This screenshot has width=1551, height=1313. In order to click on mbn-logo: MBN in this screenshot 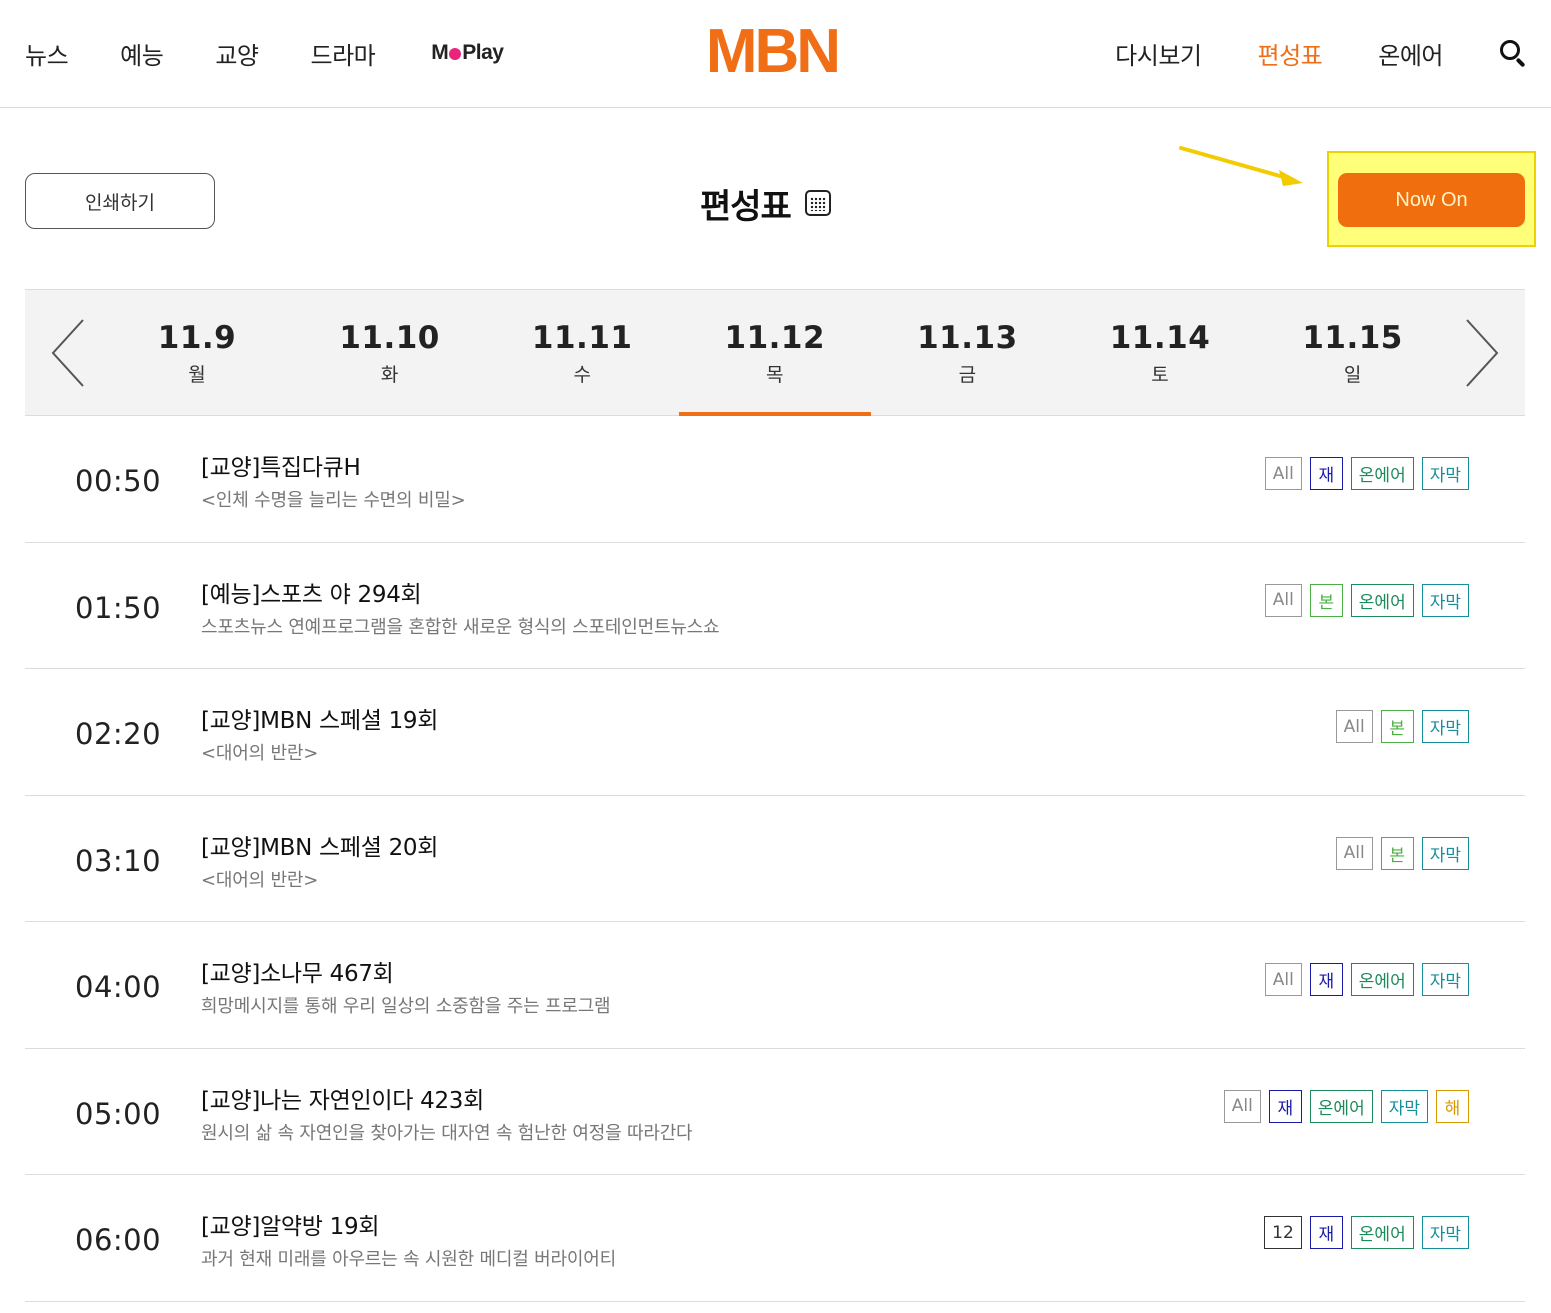, I will do `click(772, 51)`.